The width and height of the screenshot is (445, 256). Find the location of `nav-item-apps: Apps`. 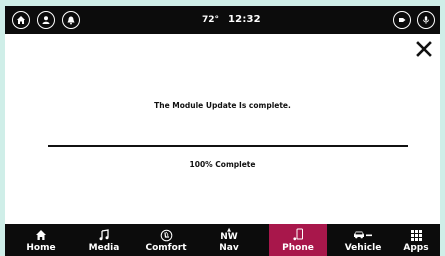

nav-item-apps: Apps is located at coordinates (414, 240).